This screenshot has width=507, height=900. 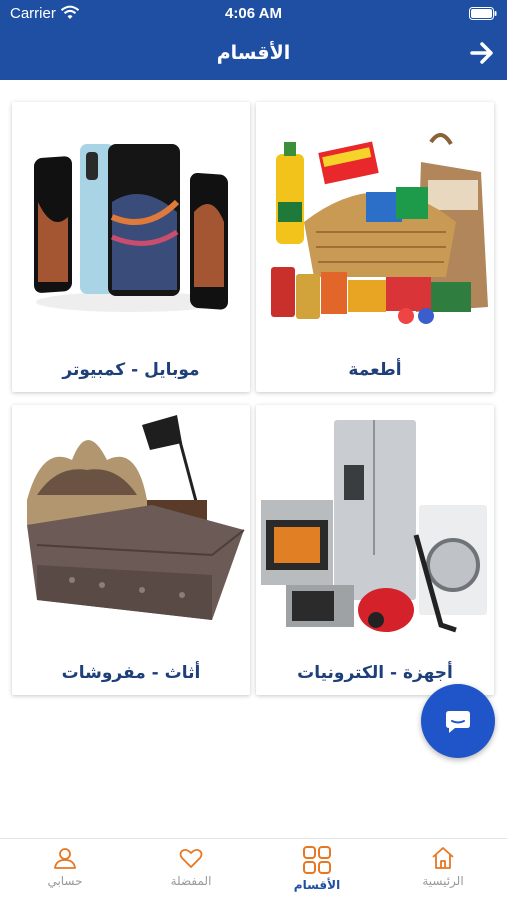 I want to click on status-time: 4:06 AM, so click(x=253, y=13).